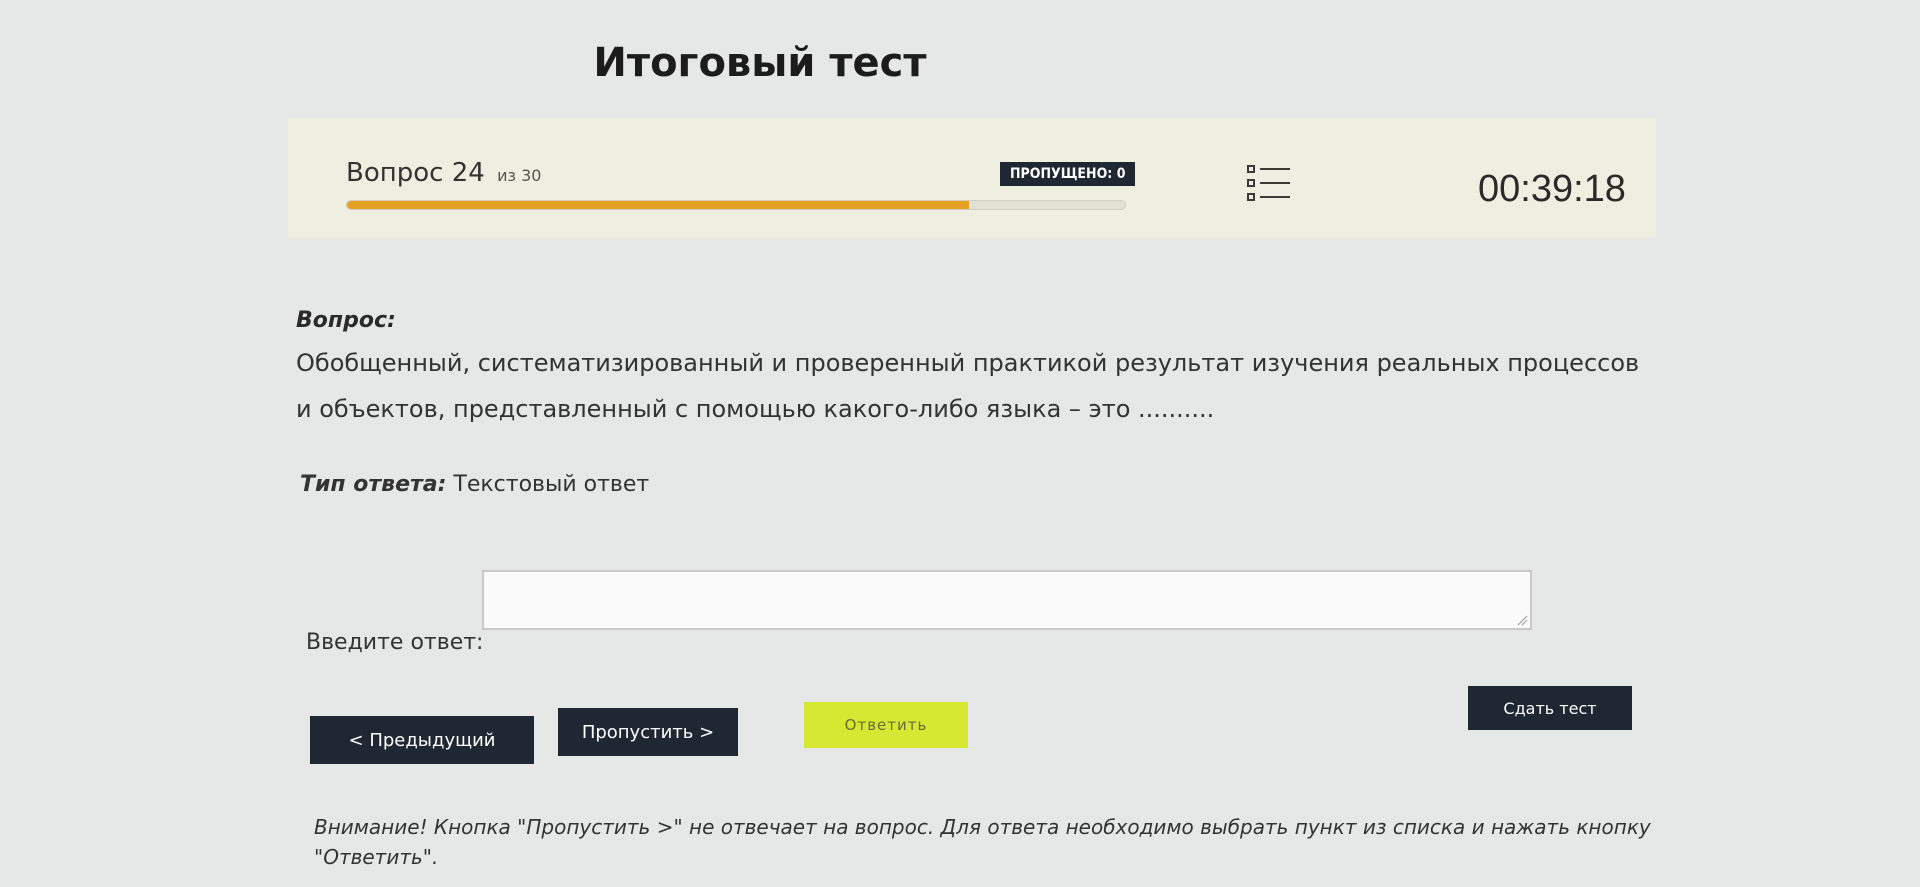 The image size is (1920, 887). I want to click on answer-type-value: Текстовый ответ, so click(551, 484).